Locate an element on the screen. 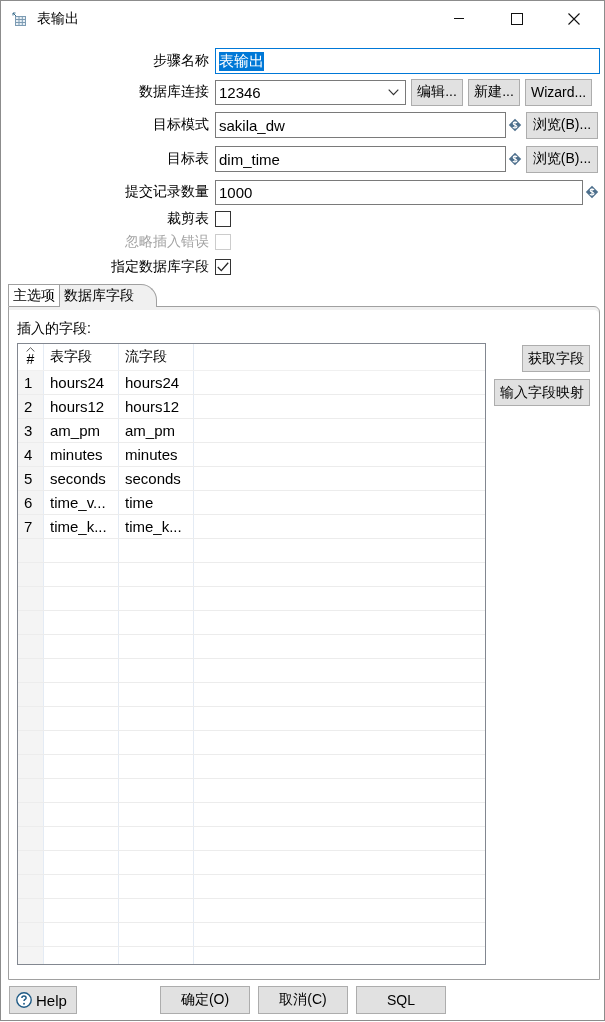 The height and width of the screenshot is (1022, 605). maximize-icon is located at coordinates (516, 19).